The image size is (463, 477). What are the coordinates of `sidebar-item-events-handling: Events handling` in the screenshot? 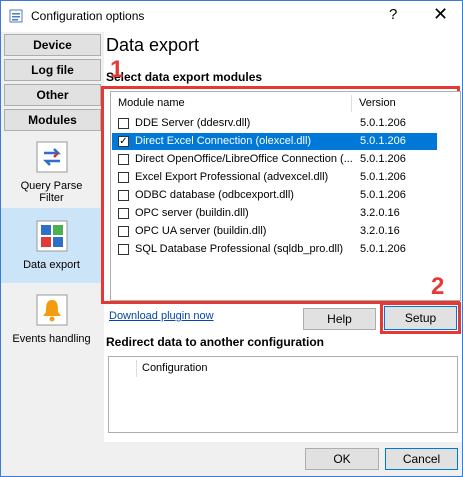 It's located at (51, 324).